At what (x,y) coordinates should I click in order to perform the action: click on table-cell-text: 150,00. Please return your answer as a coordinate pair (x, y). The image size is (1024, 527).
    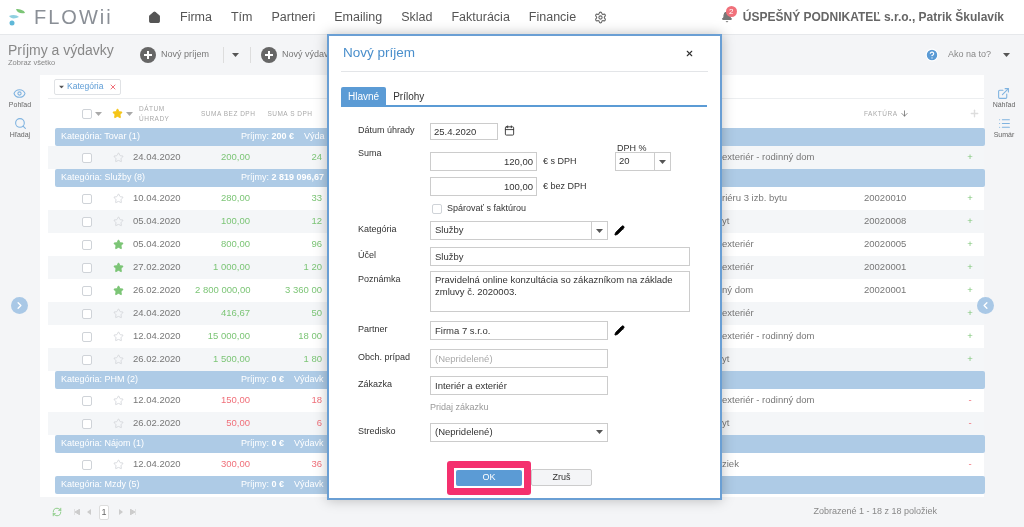
    Looking at the image, I should click on (234, 400).